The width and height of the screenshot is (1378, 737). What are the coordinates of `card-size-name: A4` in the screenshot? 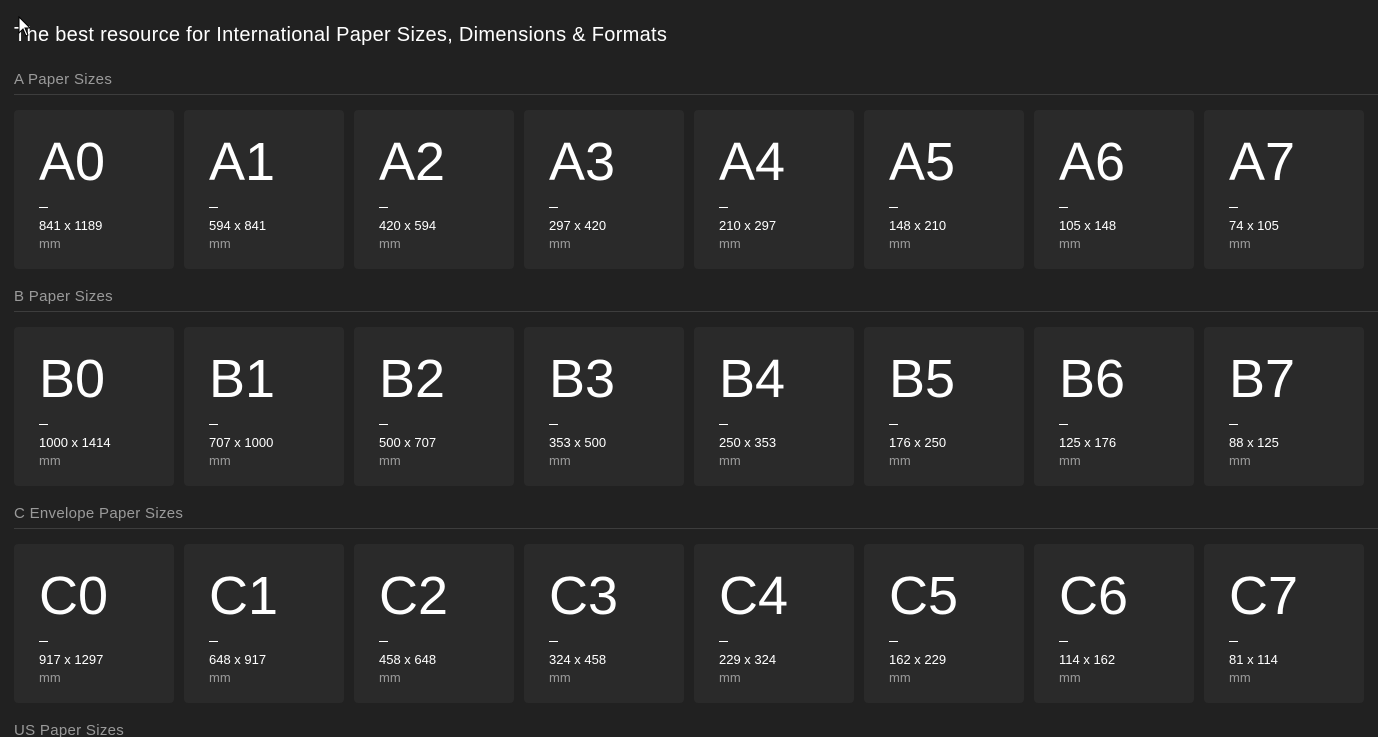 It's located at (752, 162).